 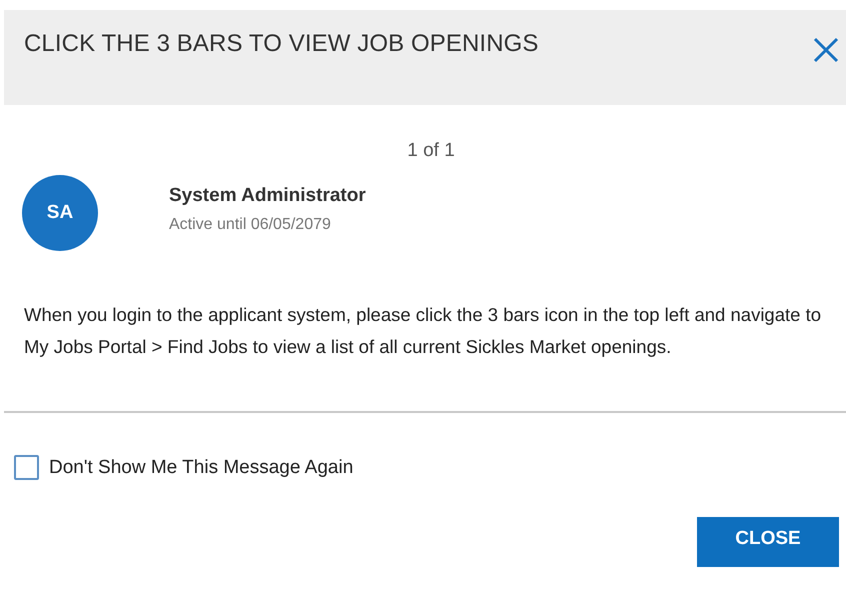 What do you see at coordinates (201, 467) in the screenshot?
I see `checkbox-label: Don't Show Me This Message Again` at bounding box center [201, 467].